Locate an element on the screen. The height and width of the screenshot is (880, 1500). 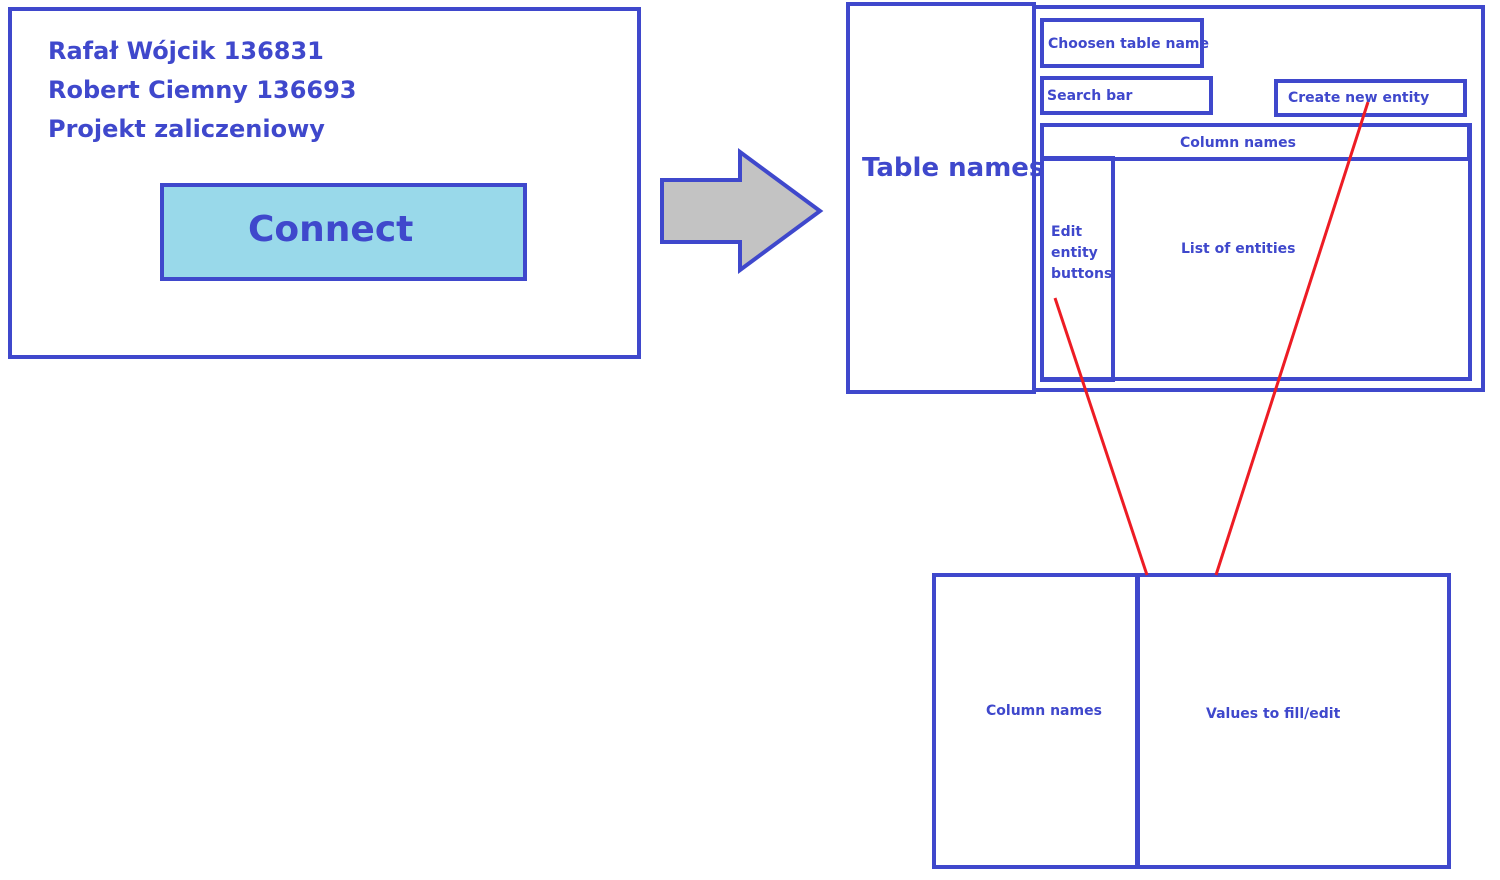
create-connector-line is located at coordinates (1292, 338).